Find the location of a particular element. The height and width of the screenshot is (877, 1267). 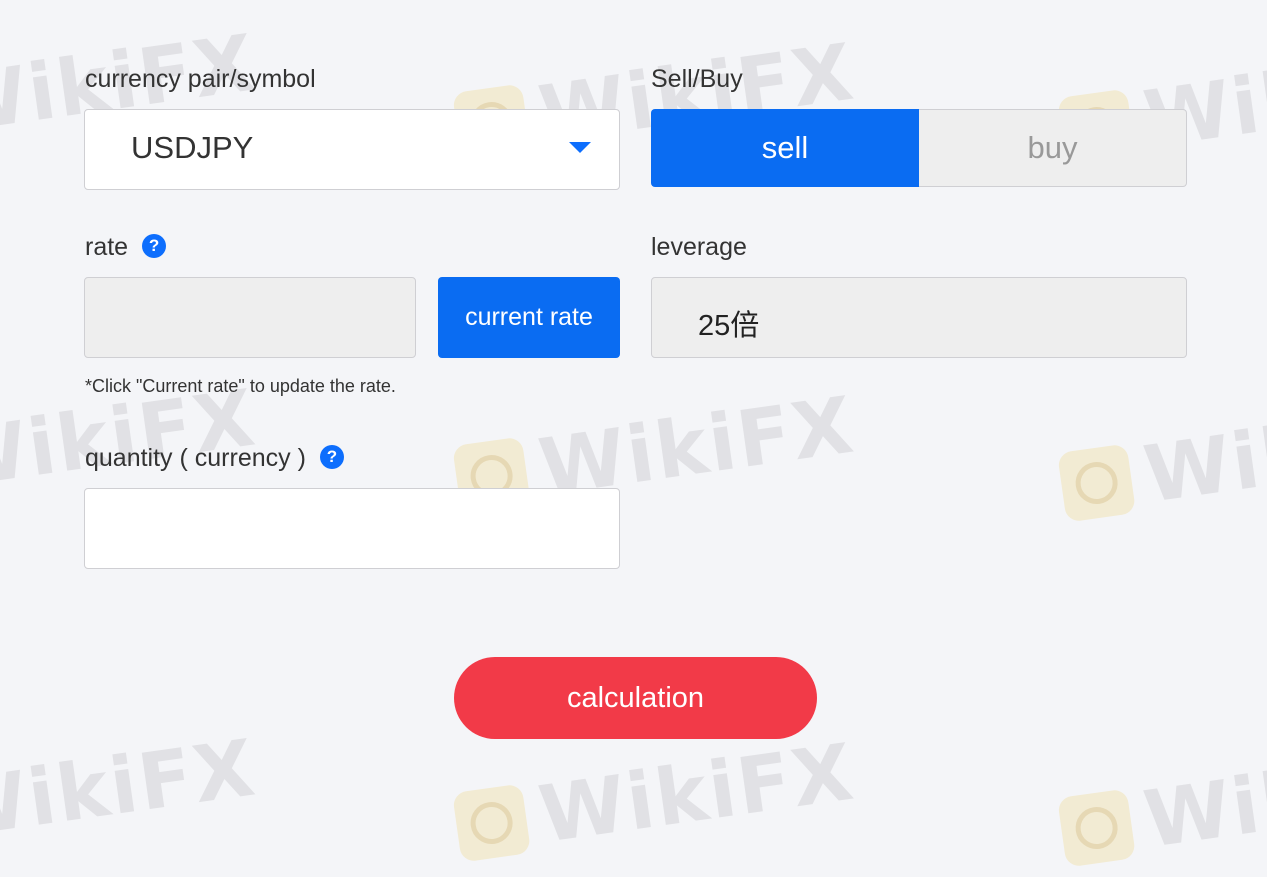

current-rate-button: current rate is located at coordinates (529, 317).